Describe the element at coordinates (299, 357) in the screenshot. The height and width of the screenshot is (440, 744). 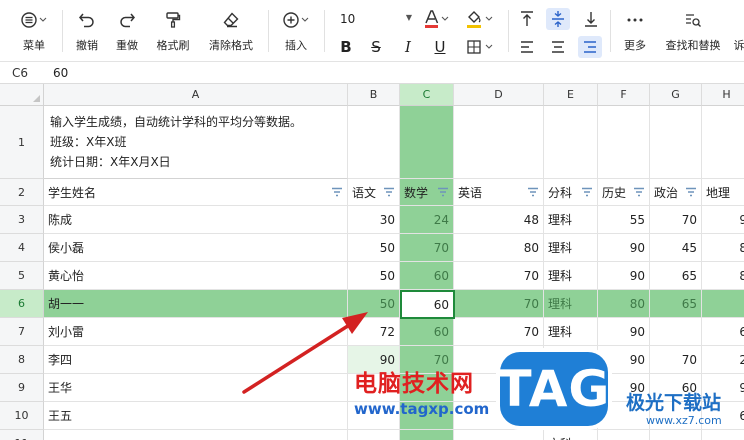
I see `arrow-shaft` at that location.